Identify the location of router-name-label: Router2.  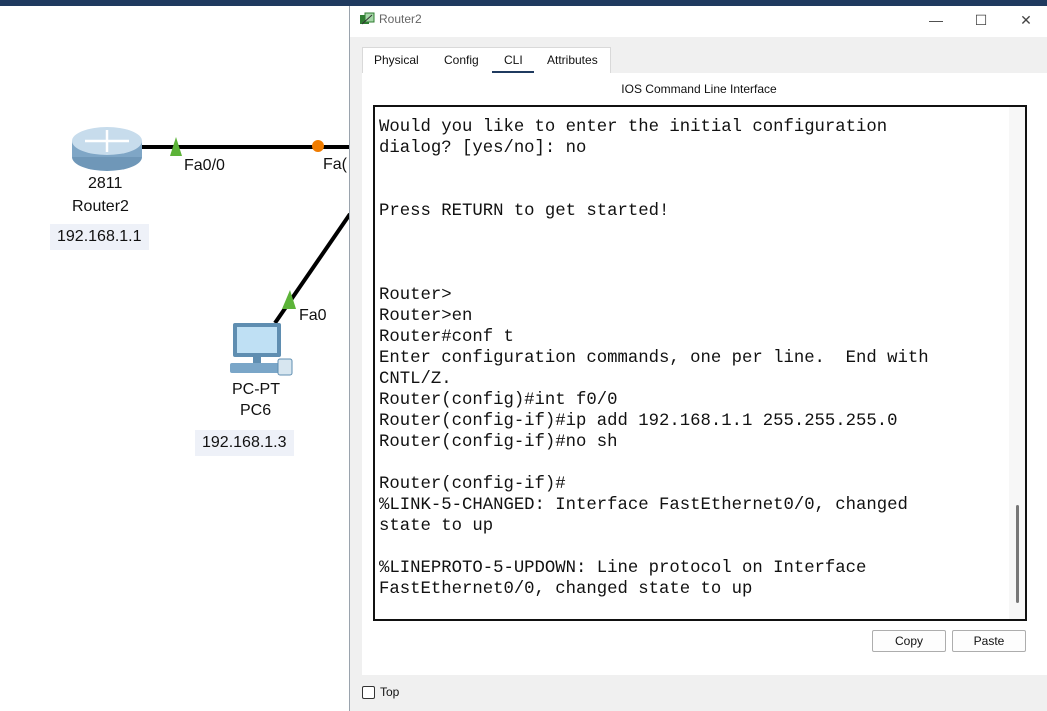
(100, 206).